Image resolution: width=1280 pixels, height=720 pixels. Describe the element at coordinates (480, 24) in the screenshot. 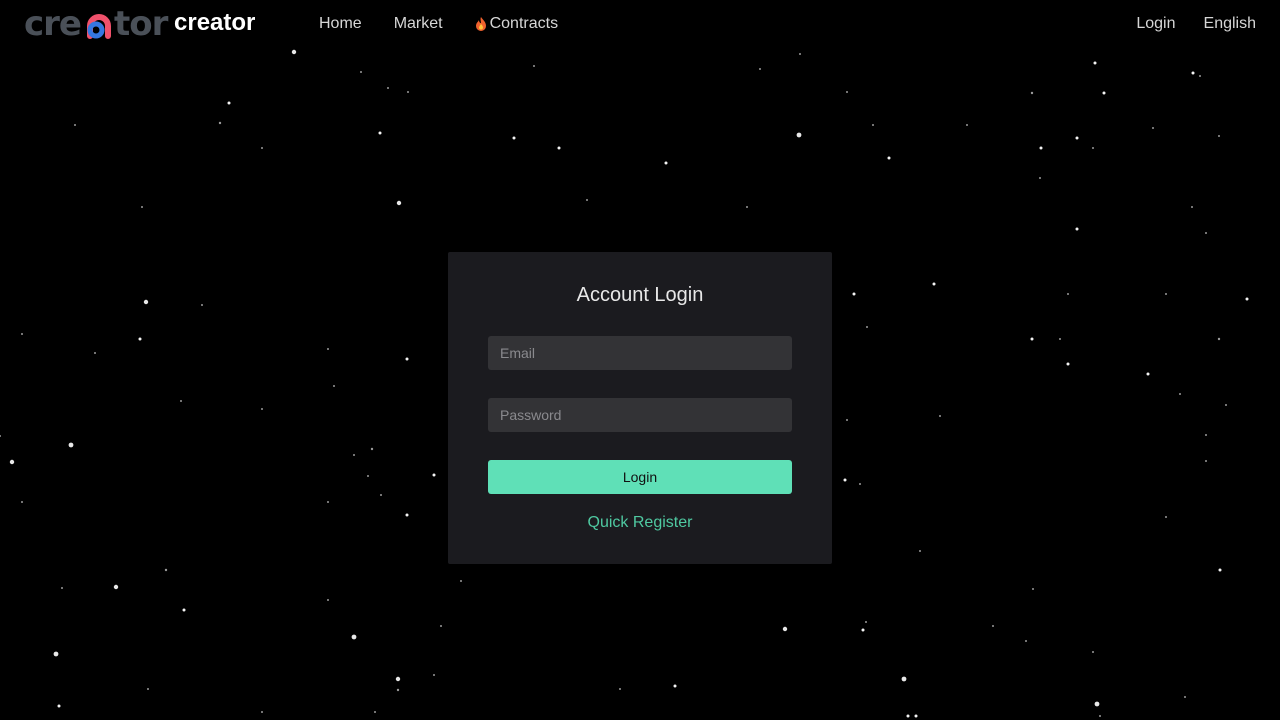

I see `fire-icon` at that location.